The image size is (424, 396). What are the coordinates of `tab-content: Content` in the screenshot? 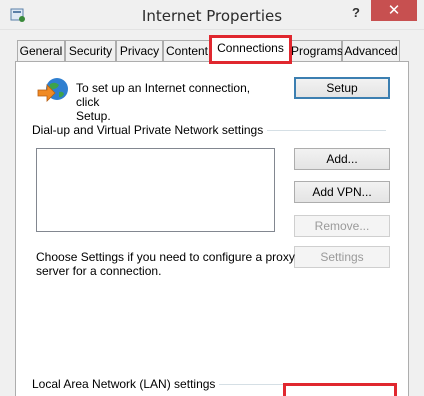 It's located at (187, 51).